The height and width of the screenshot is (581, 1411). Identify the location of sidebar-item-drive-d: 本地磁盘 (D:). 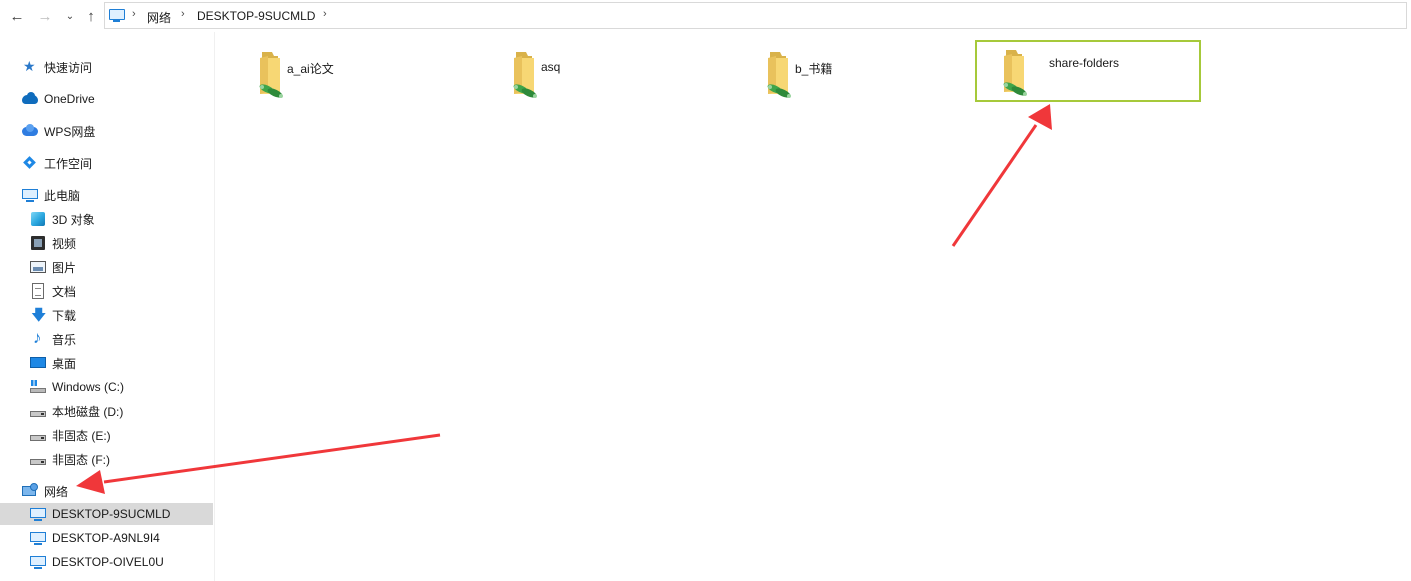
(106, 411).